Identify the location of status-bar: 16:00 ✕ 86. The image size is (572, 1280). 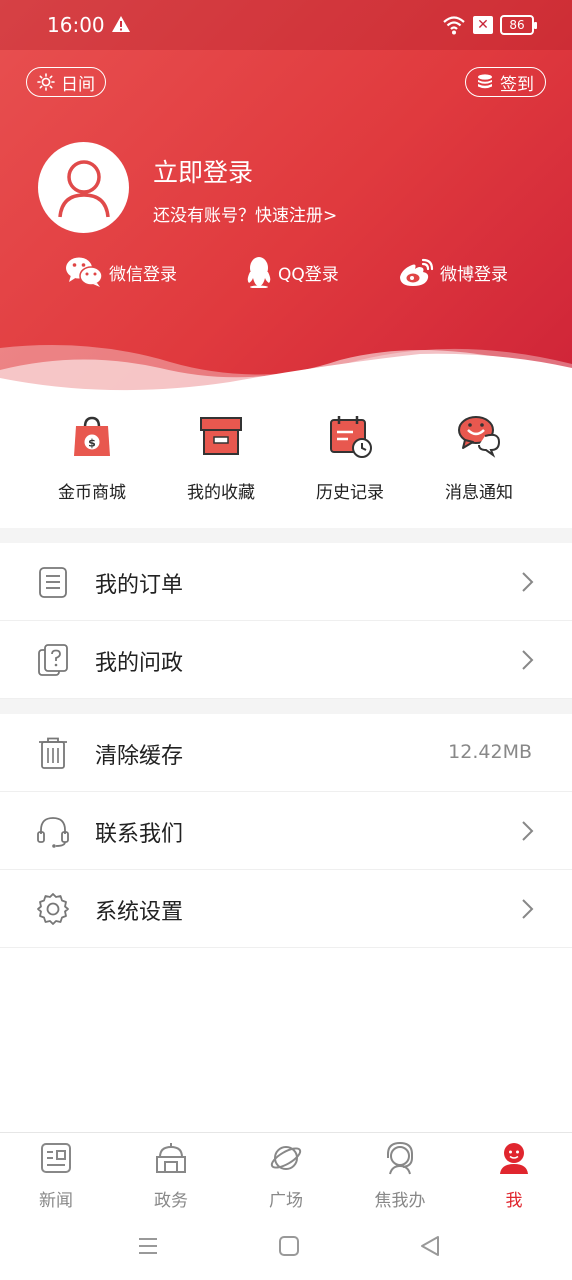
(286, 25).